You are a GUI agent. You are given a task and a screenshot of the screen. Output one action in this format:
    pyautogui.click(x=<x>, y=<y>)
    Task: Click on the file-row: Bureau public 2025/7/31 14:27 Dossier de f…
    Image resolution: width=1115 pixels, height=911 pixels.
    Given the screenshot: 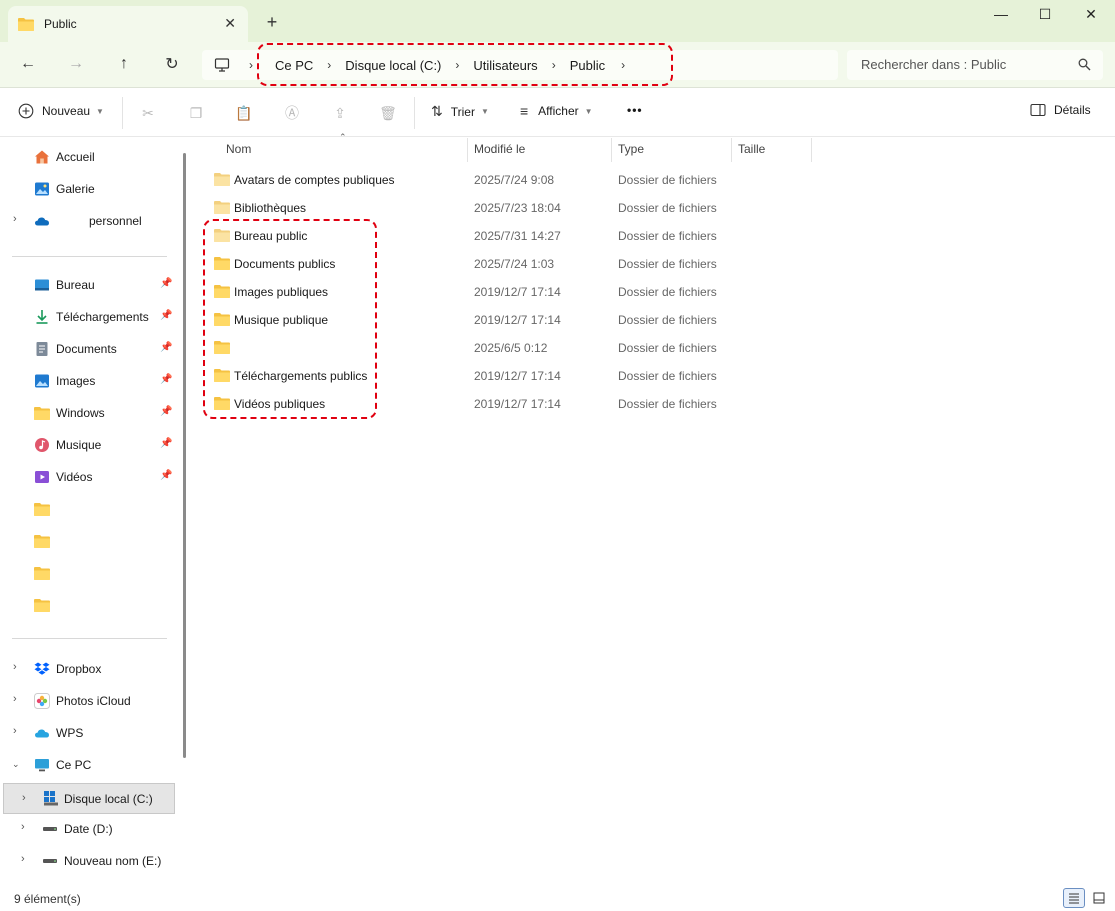 What is the action you would take?
    pyautogui.click(x=541, y=236)
    